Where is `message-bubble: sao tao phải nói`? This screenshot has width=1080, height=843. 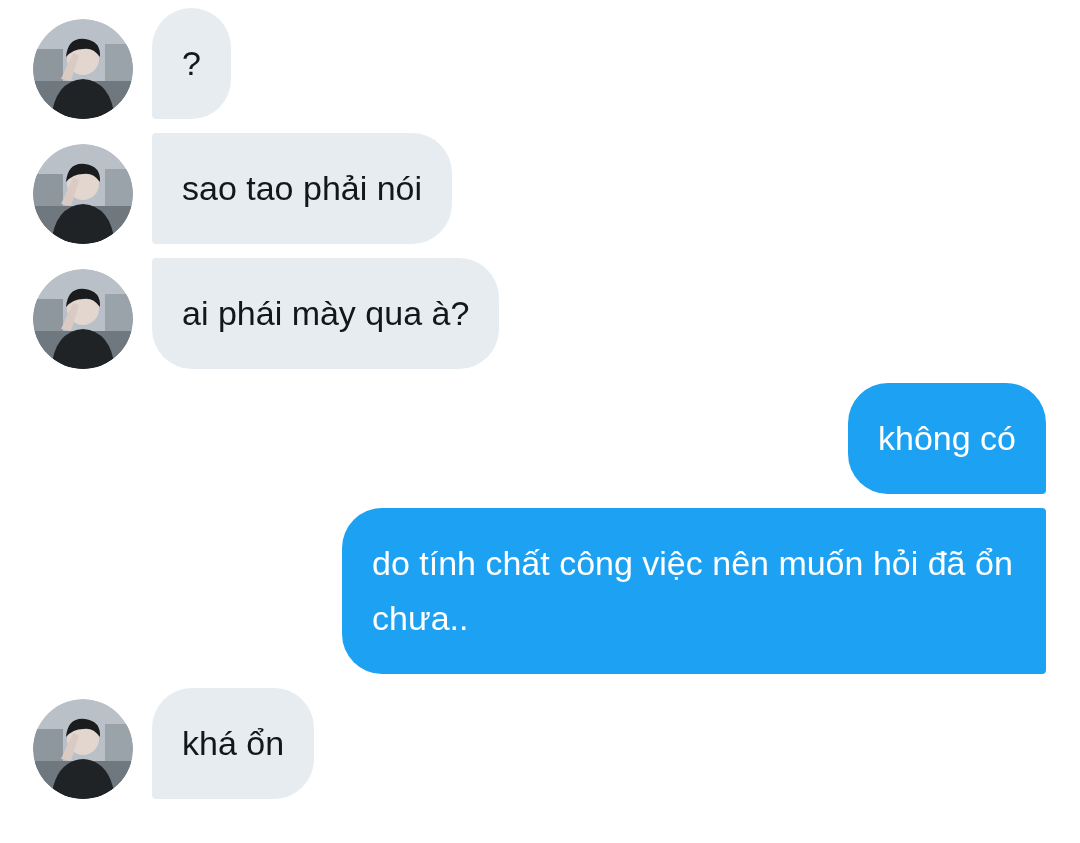
message-bubble: sao tao phải nói is located at coordinates (302, 188).